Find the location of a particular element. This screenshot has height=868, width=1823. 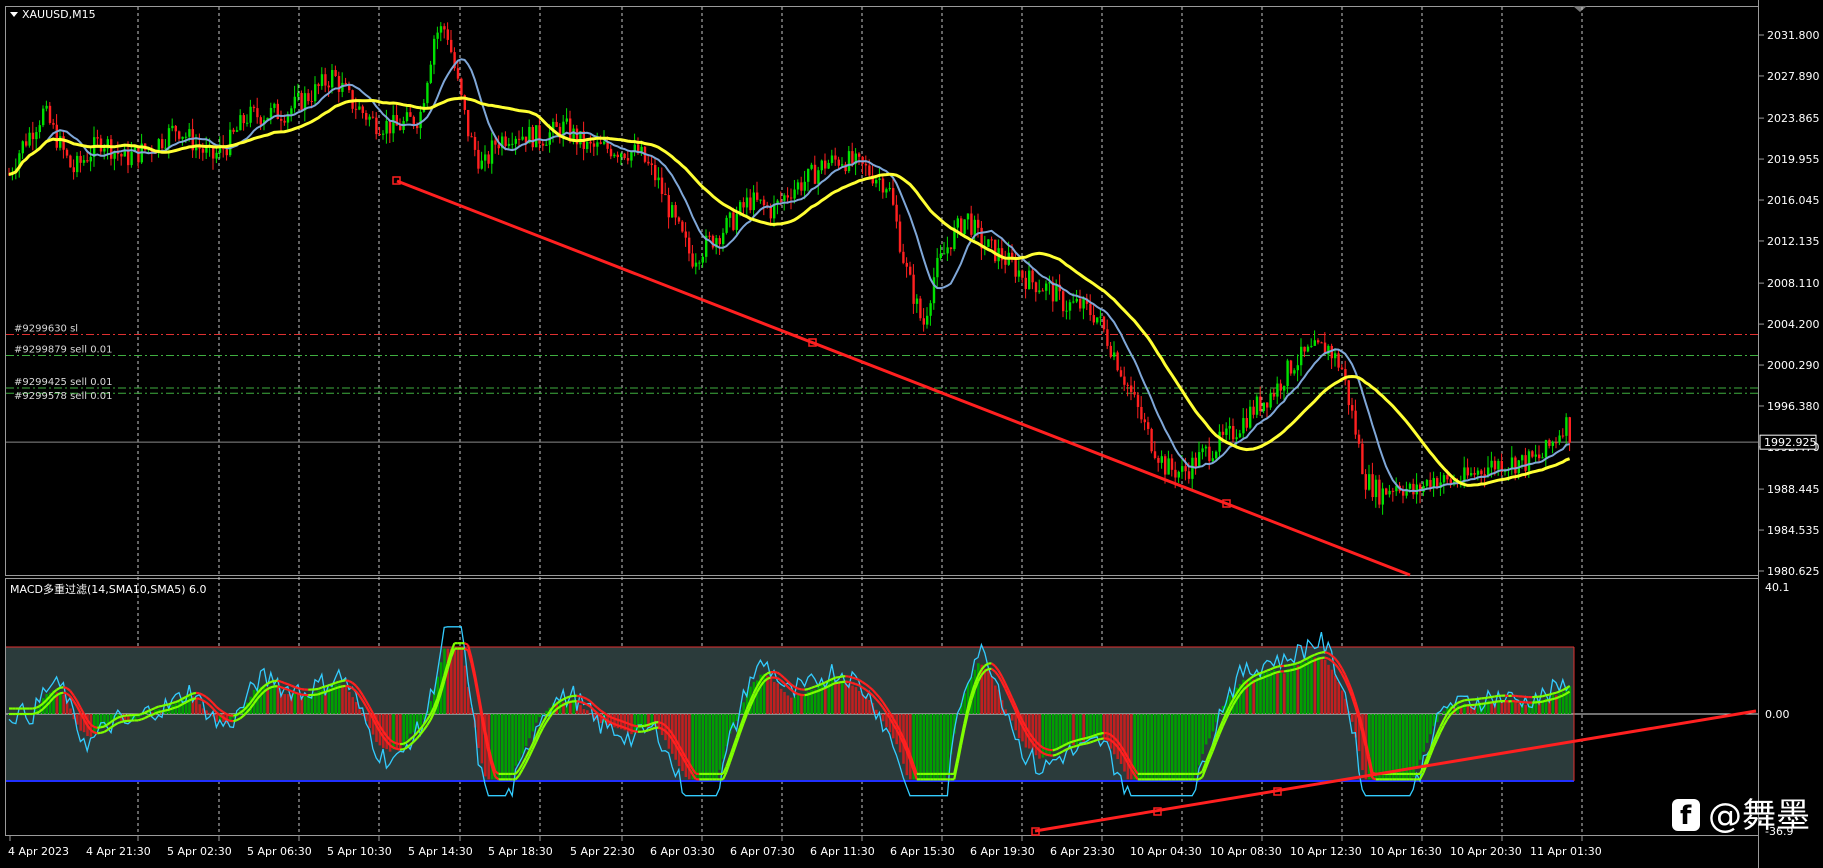

scroll-marker-icon is located at coordinates (1580, 9).